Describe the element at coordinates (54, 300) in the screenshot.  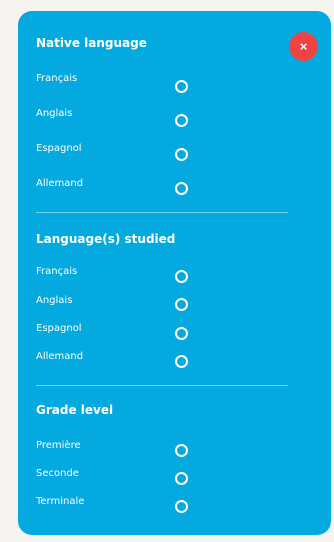
I see `option-label-studied-anglais: Anglais` at that location.